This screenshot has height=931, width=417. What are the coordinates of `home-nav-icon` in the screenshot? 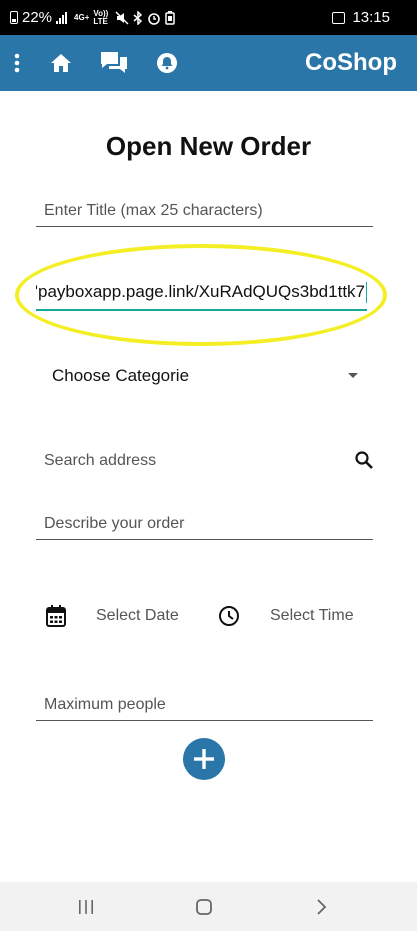 It's located at (204, 906).